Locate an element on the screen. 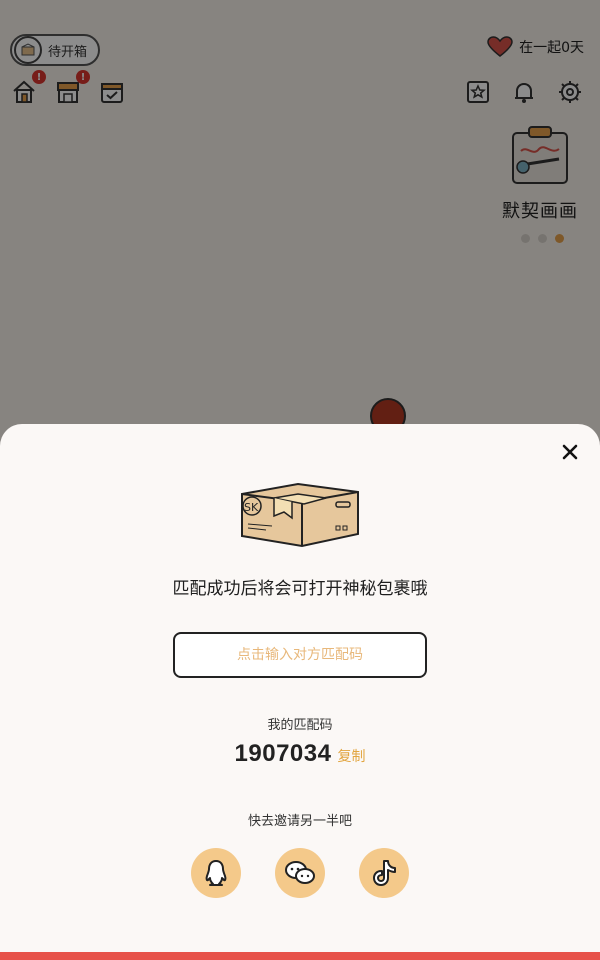 This screenshot has width=600, height=960. qq-icon is located at coordinates (216, 873).